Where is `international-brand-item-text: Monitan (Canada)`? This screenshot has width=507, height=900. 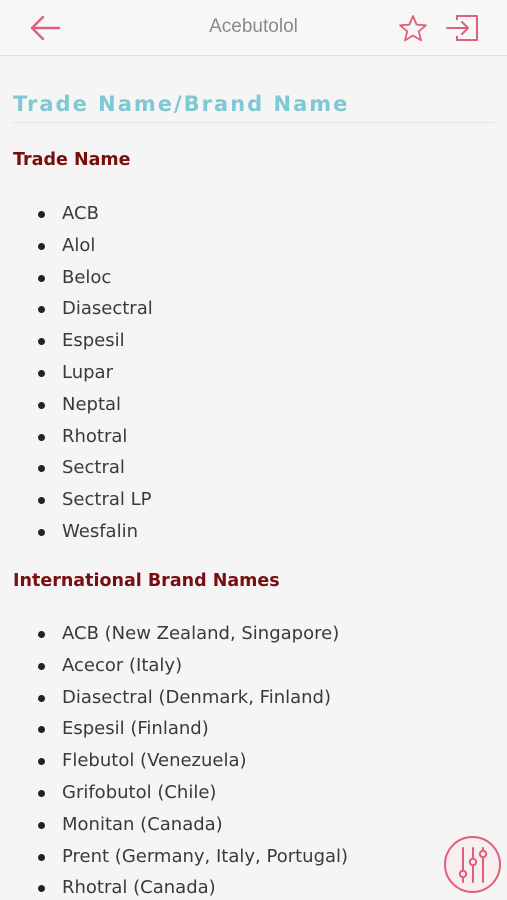 international-brand-item-text: Monitan (Canada) is located at coordinates (142, 824).